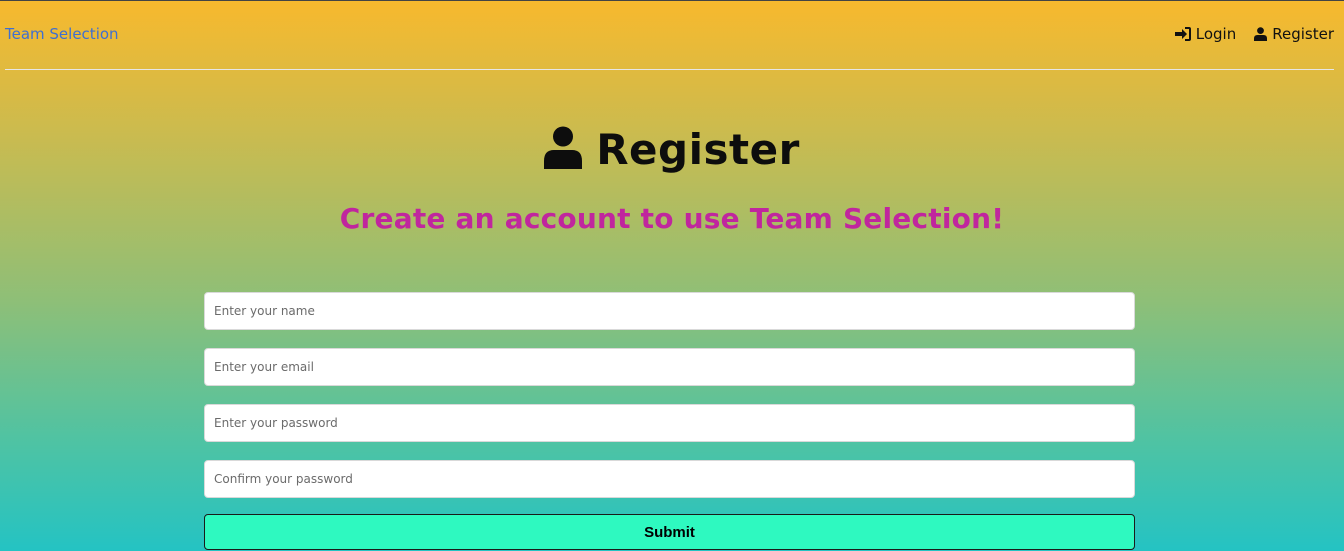 Image resolution: width=1344 pixels, height=551 pixels. I want to click on nav-links: Login Register, so click(1254, 34).